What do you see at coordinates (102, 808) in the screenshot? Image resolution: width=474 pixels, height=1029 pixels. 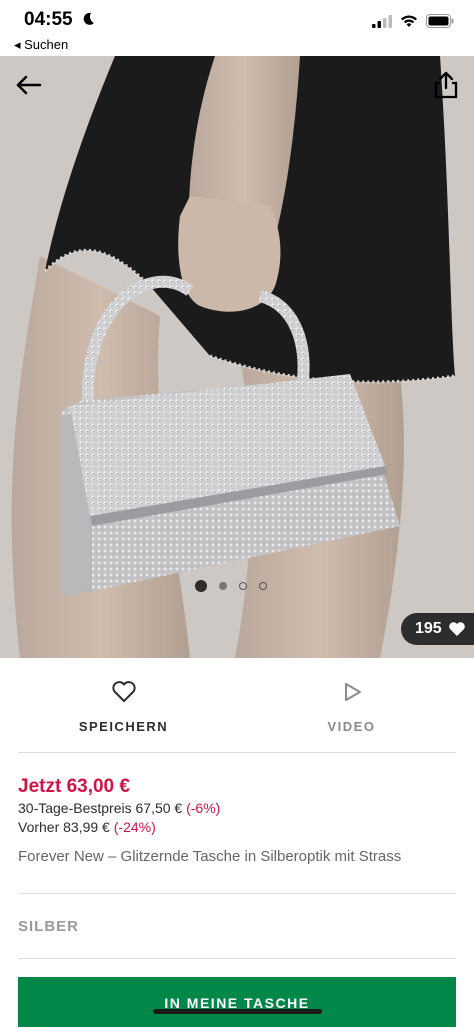 I see `best-price-label: 30-Tage-Bestpreis 67,50 €` at bounding box center [102, 808].